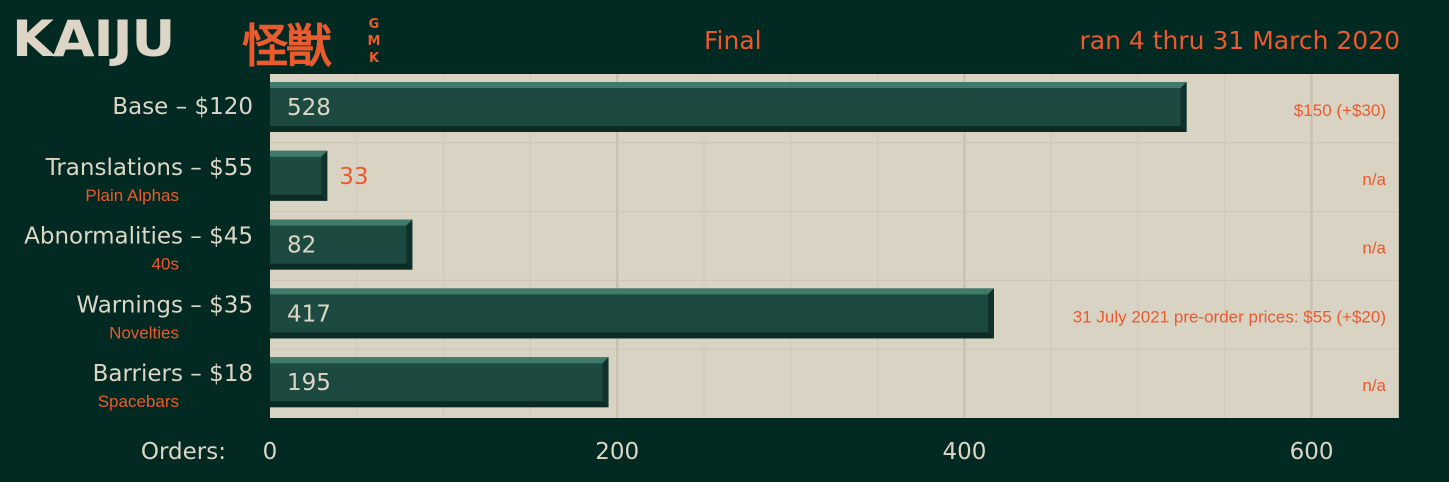  Describe the element at coordinates (309, 383) in the screenshot. I see `bar-value-label: 195` at that location.